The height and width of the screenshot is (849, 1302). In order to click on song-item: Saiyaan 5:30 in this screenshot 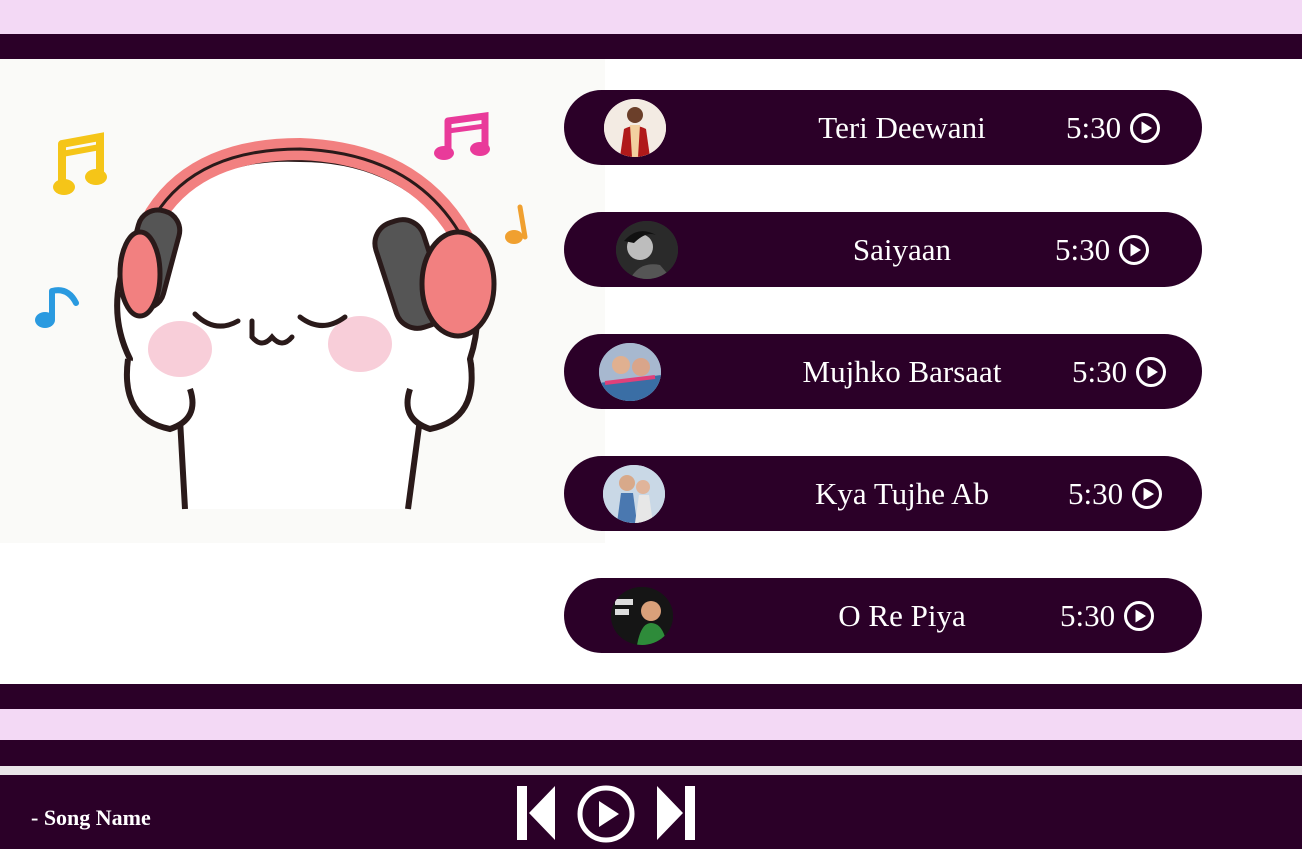, I will do `click(883, 249)`.